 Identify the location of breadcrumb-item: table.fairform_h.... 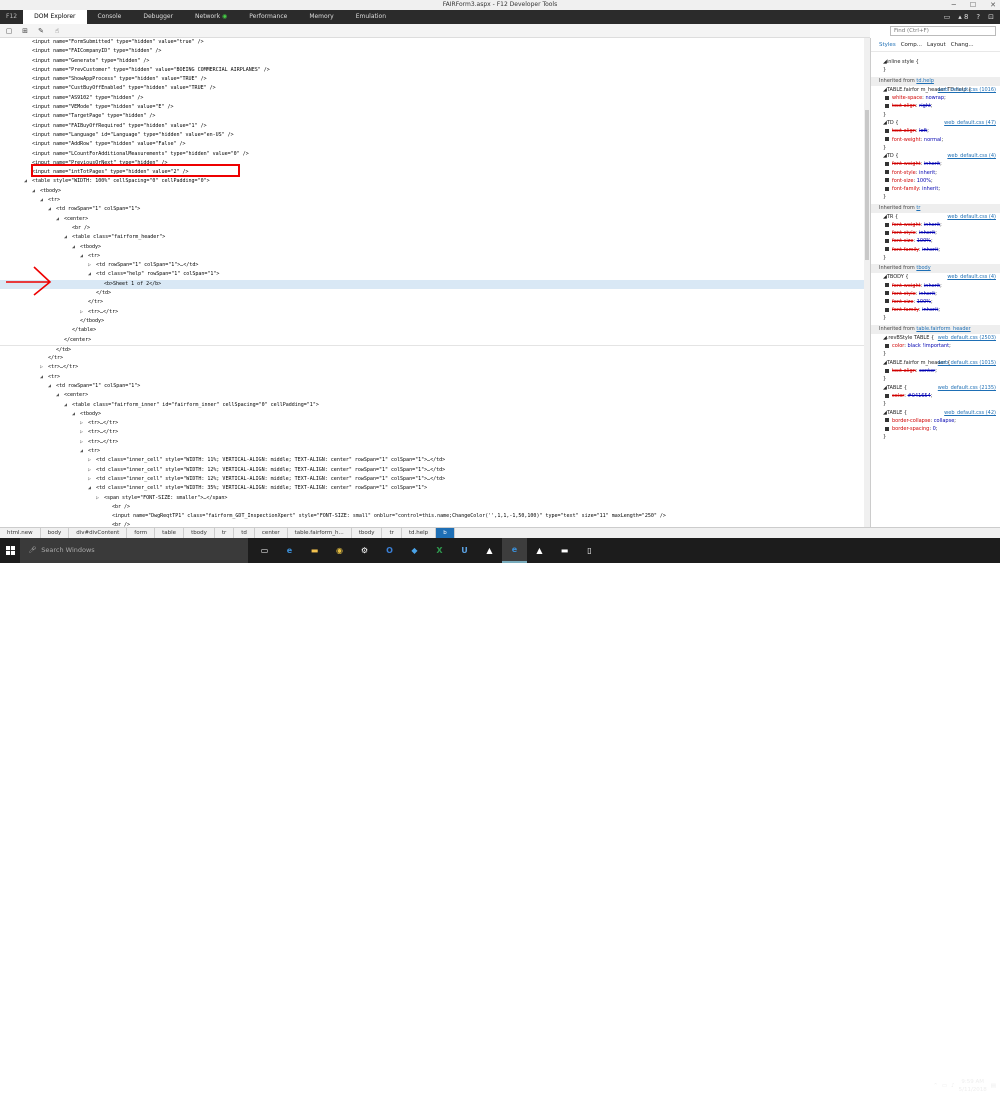
(320, 533).